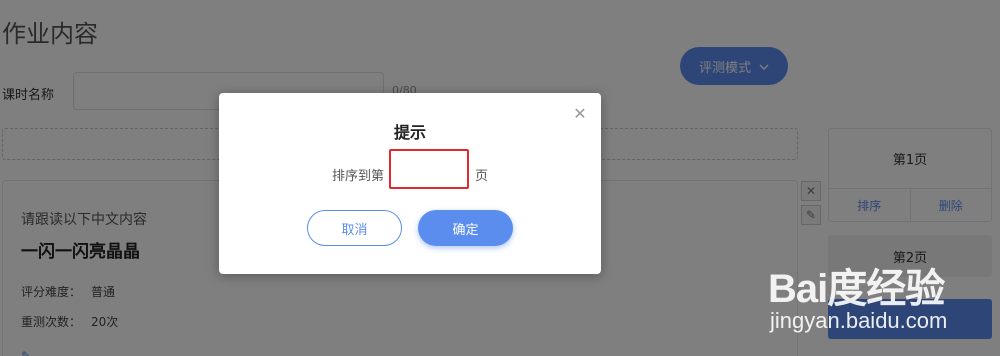  Describe the element at coordinates (856, 289) in the screenshot. I see `watermark-logo: Bai度经验` at that location.